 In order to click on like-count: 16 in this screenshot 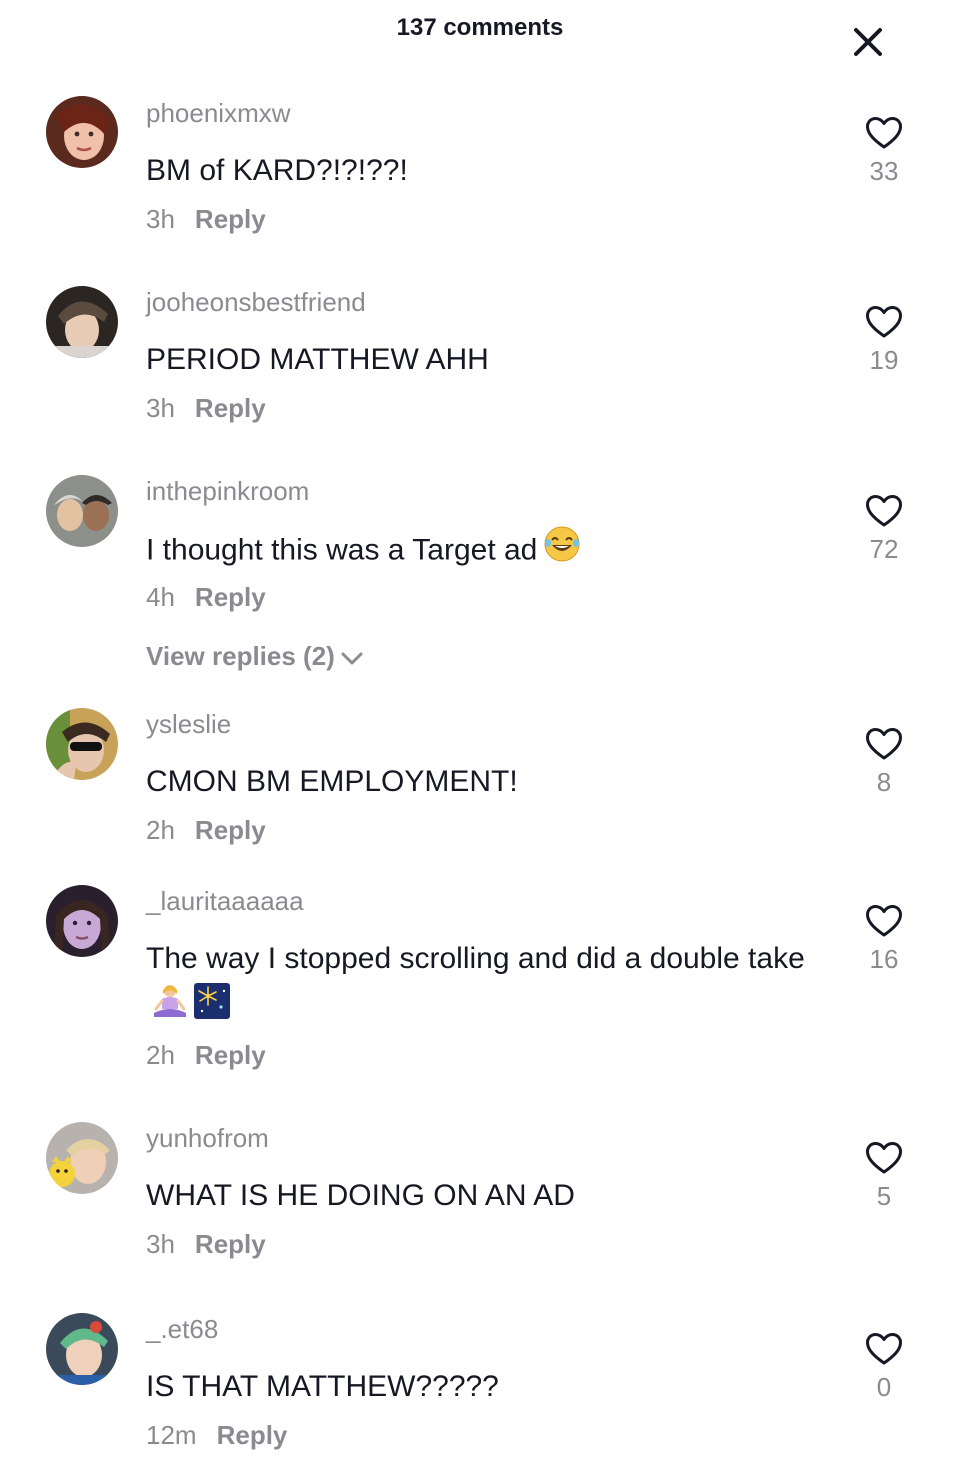, I will do `click(884, 959)`.